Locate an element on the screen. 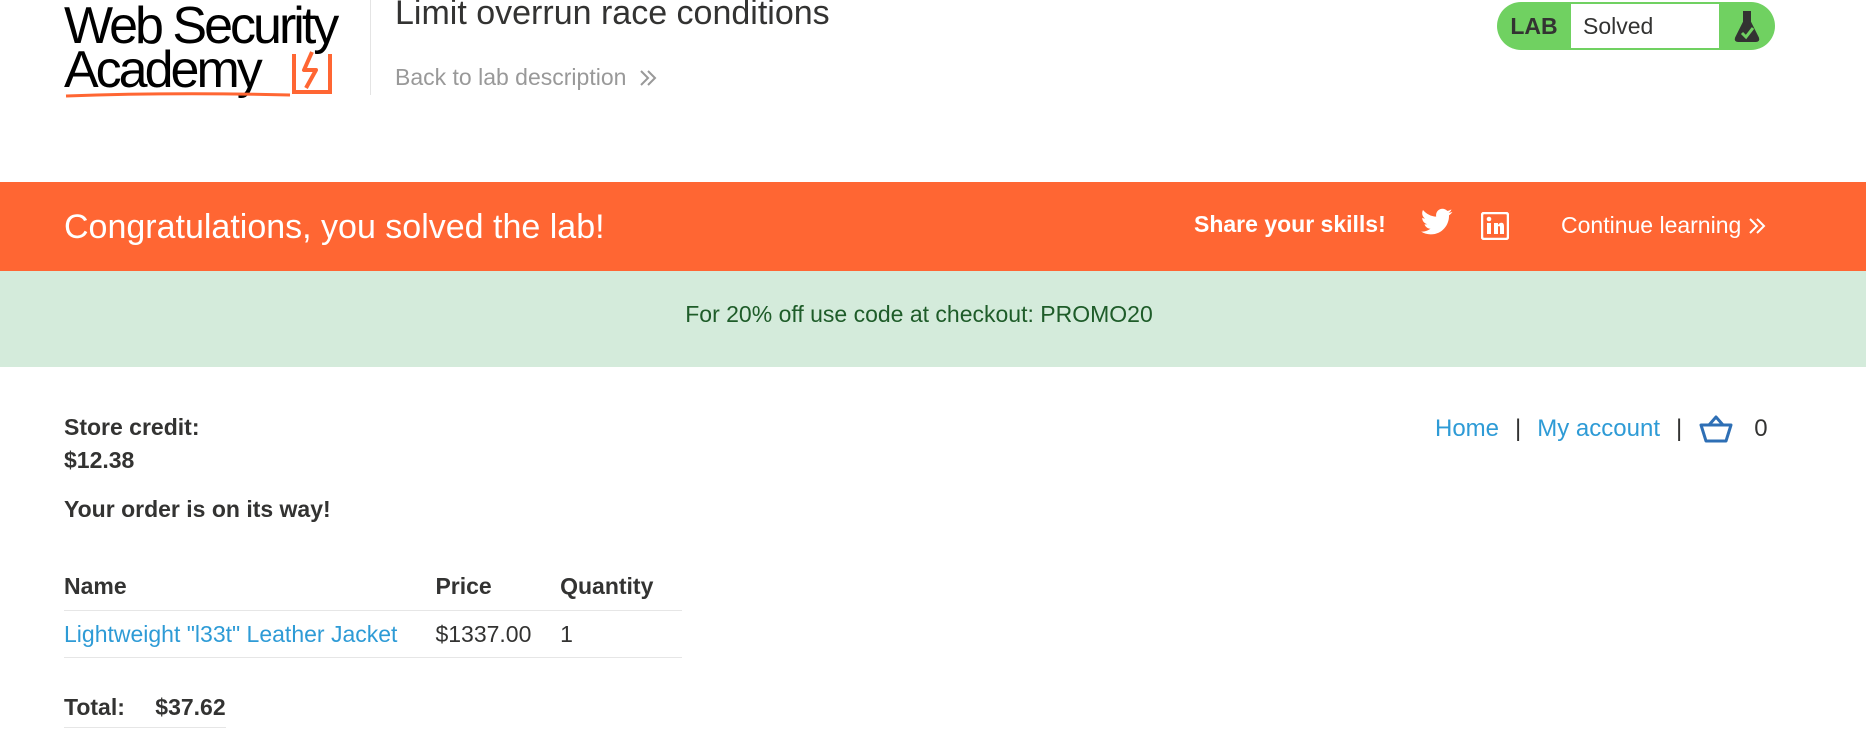 The width and height of the screenshot is (1874, 744). column-header-price: Price is located at coordinates (463, 585).